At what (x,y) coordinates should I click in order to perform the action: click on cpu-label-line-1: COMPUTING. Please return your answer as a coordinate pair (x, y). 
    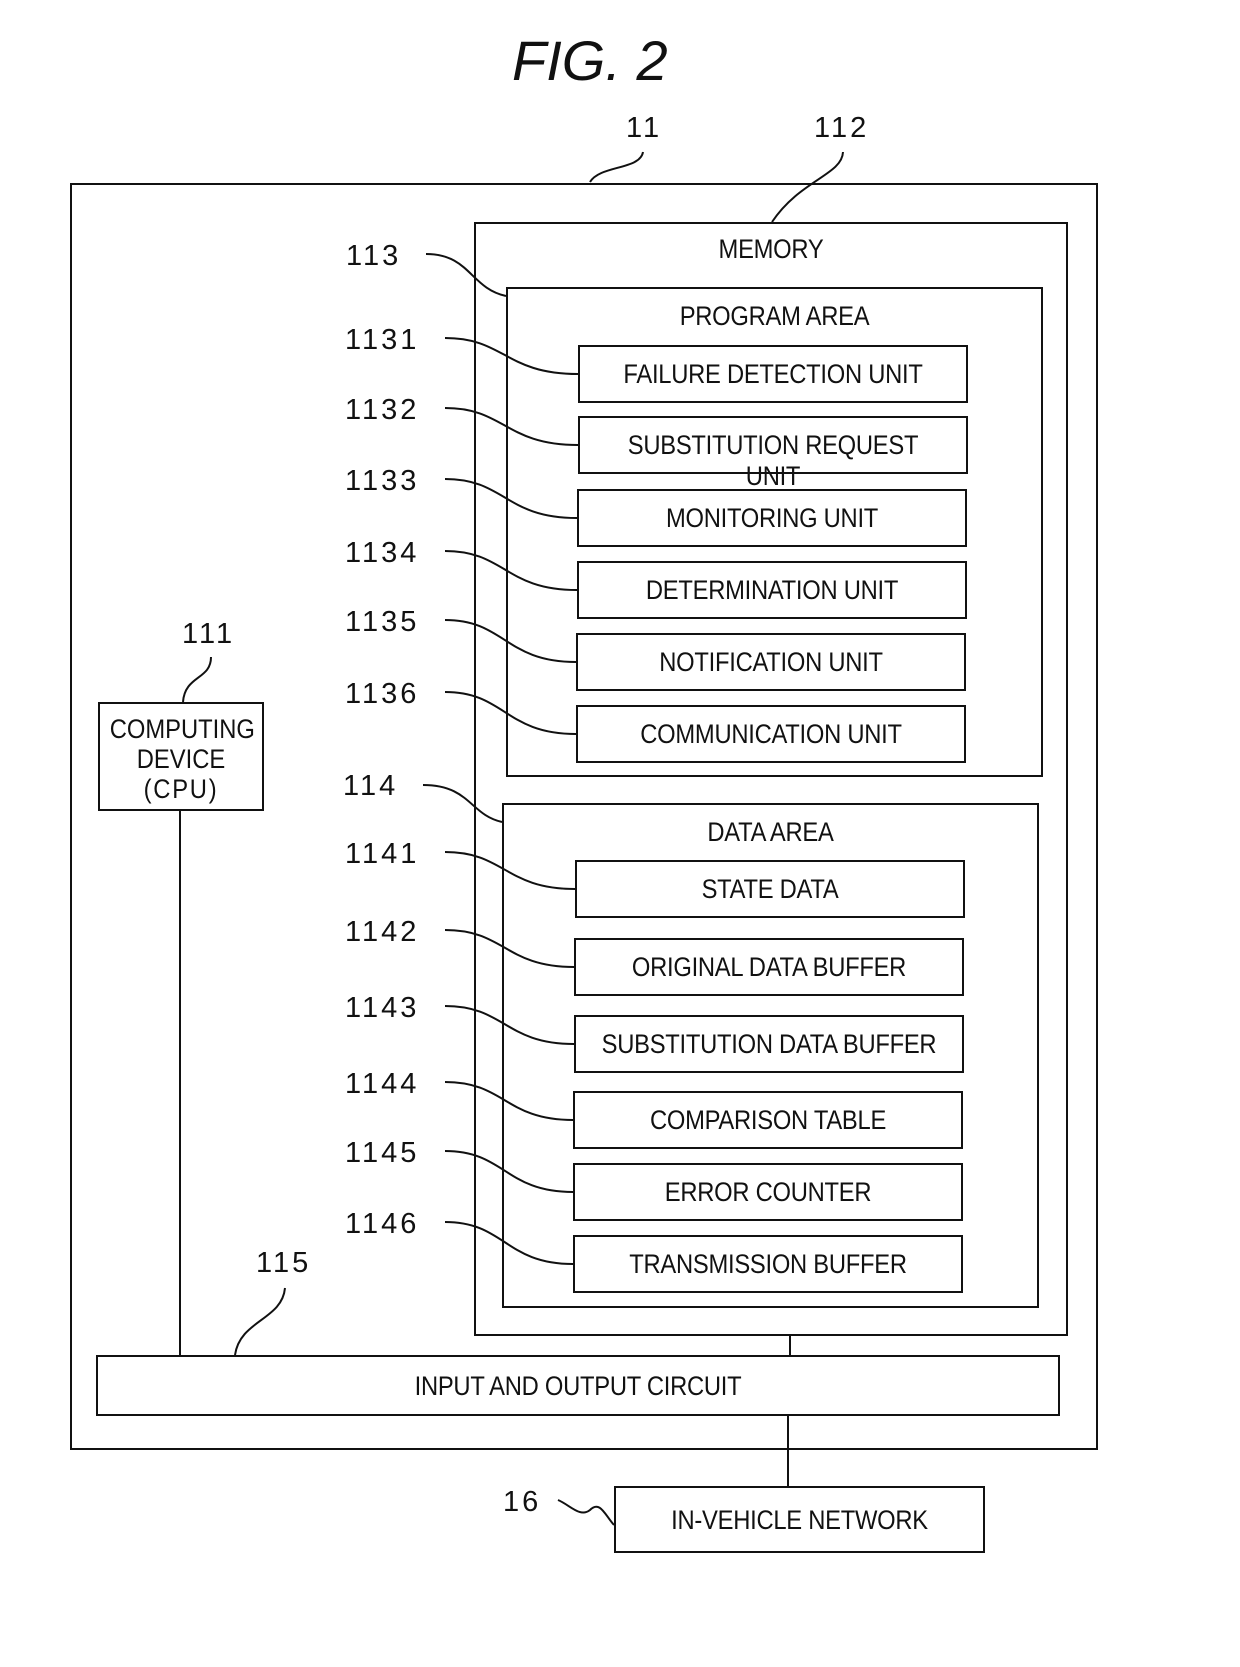
    Looking at the image, I should click on (182, 729).